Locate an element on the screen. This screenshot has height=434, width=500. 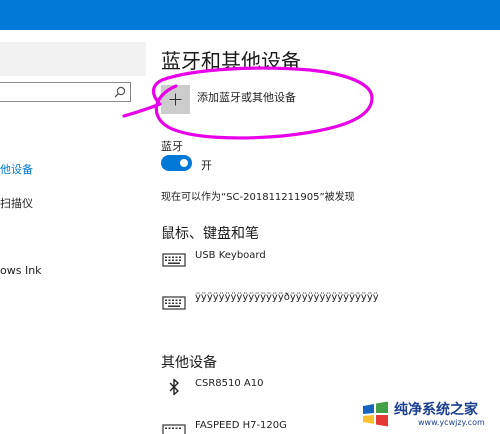
sidebar-item-windows-ink: ows Ink is located at coordinates (21, 270).